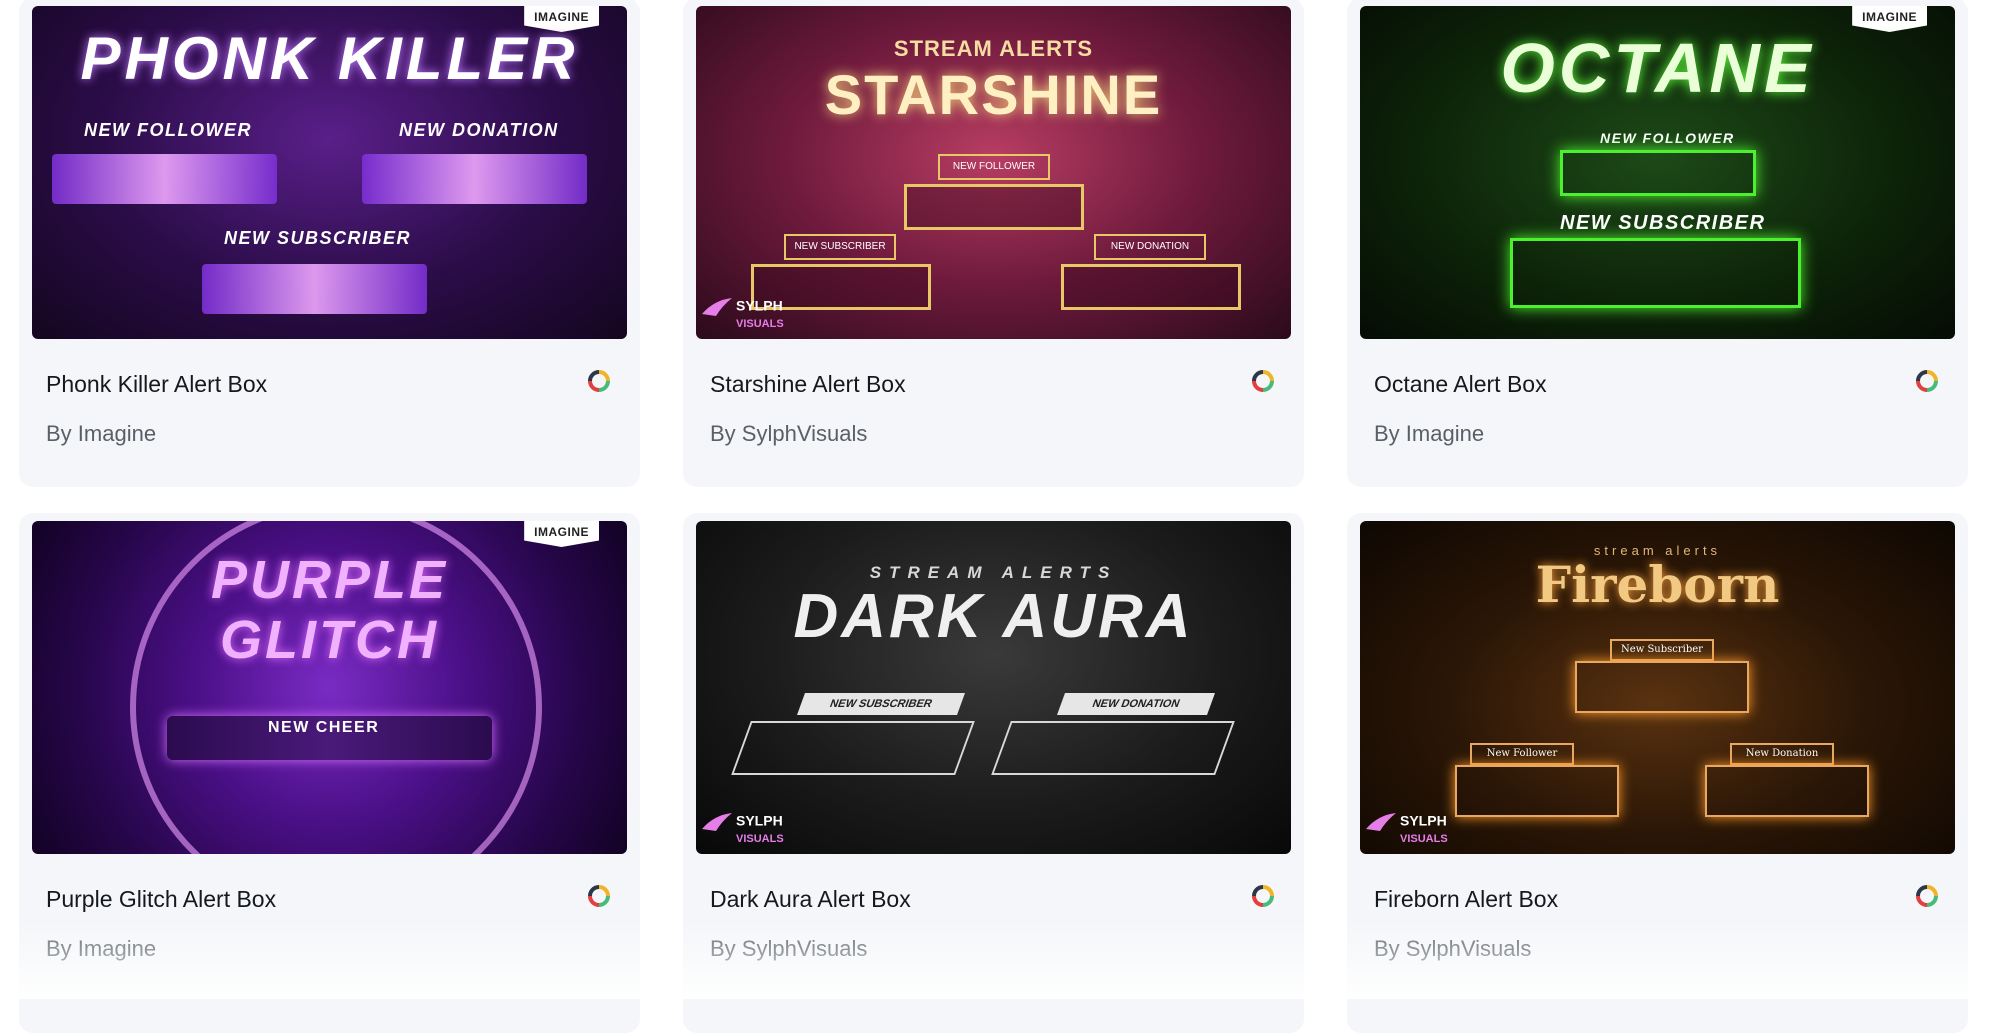 Image resolution: width=1999 pixels, height=1033 pixels. I want to click on thumbnail-headline: DARK AURA, so click(993, 616).